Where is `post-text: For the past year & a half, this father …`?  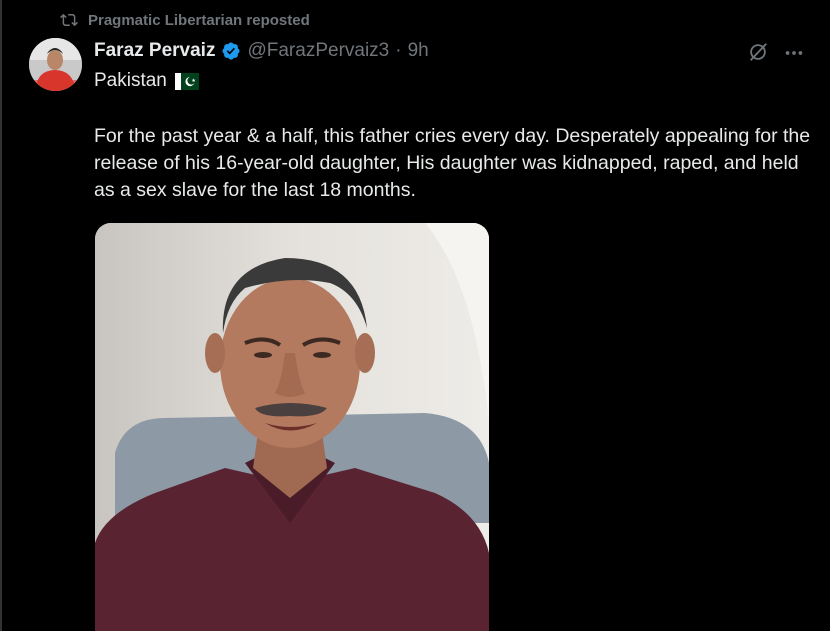 post-text: For the past year & a half, this father … is located at coordinates (452, 163).